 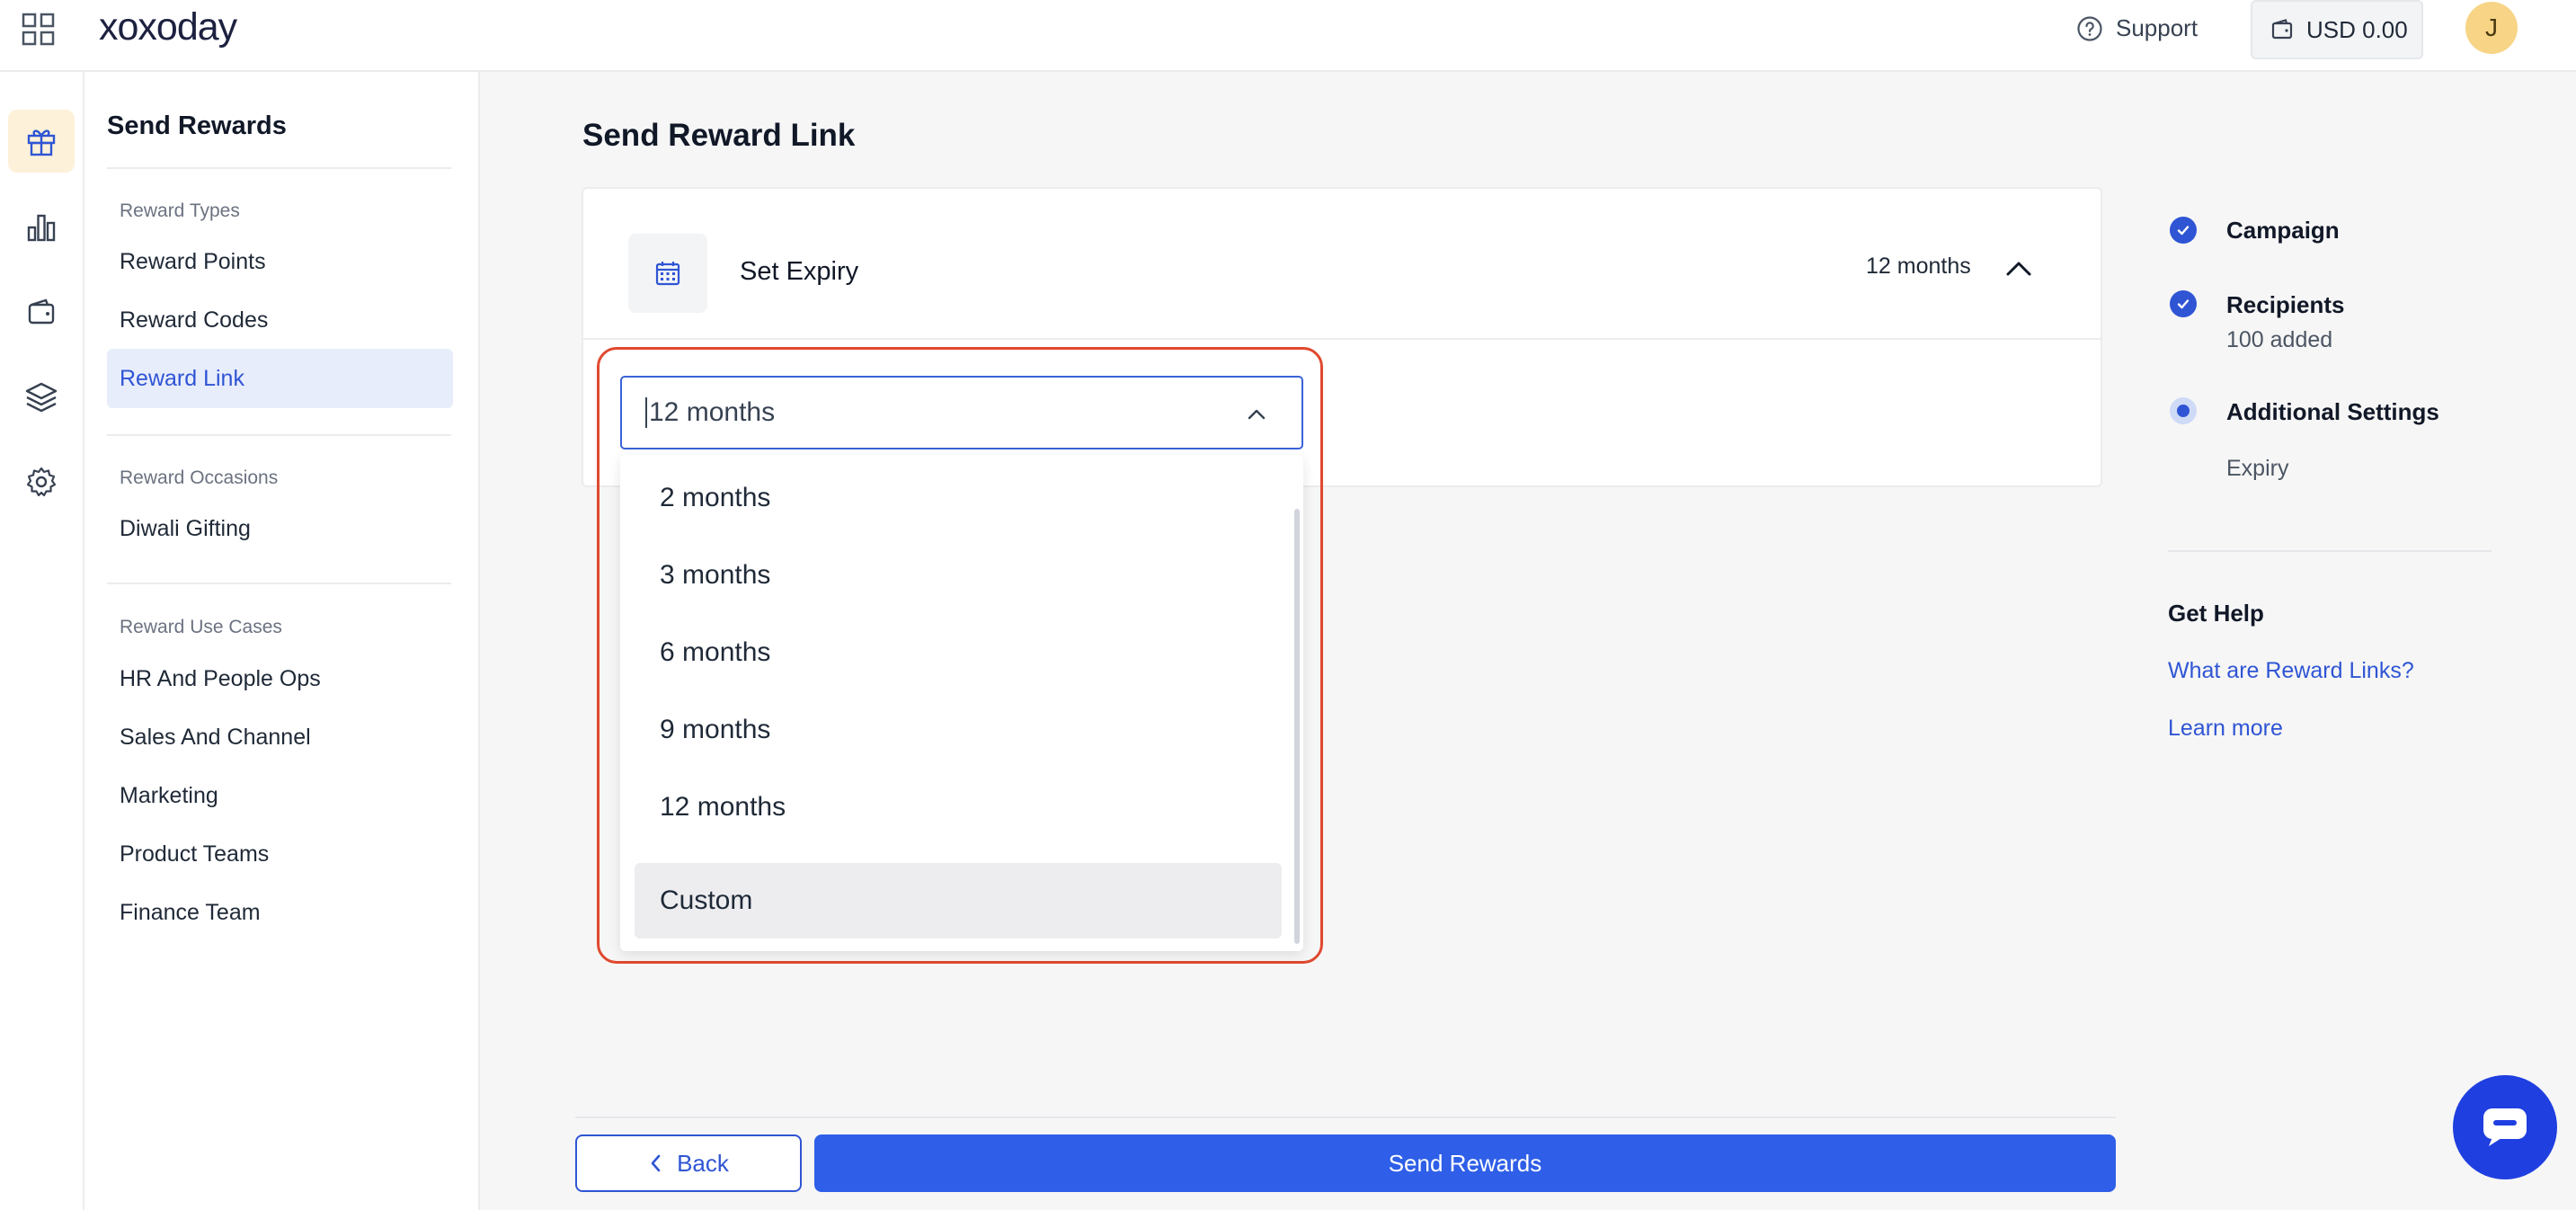 What do you see at coordinates (1342, 264) in the screenshot?
I see `expiry-card-header: Set Expiry 12 months` at bounding box center [1342, 264].